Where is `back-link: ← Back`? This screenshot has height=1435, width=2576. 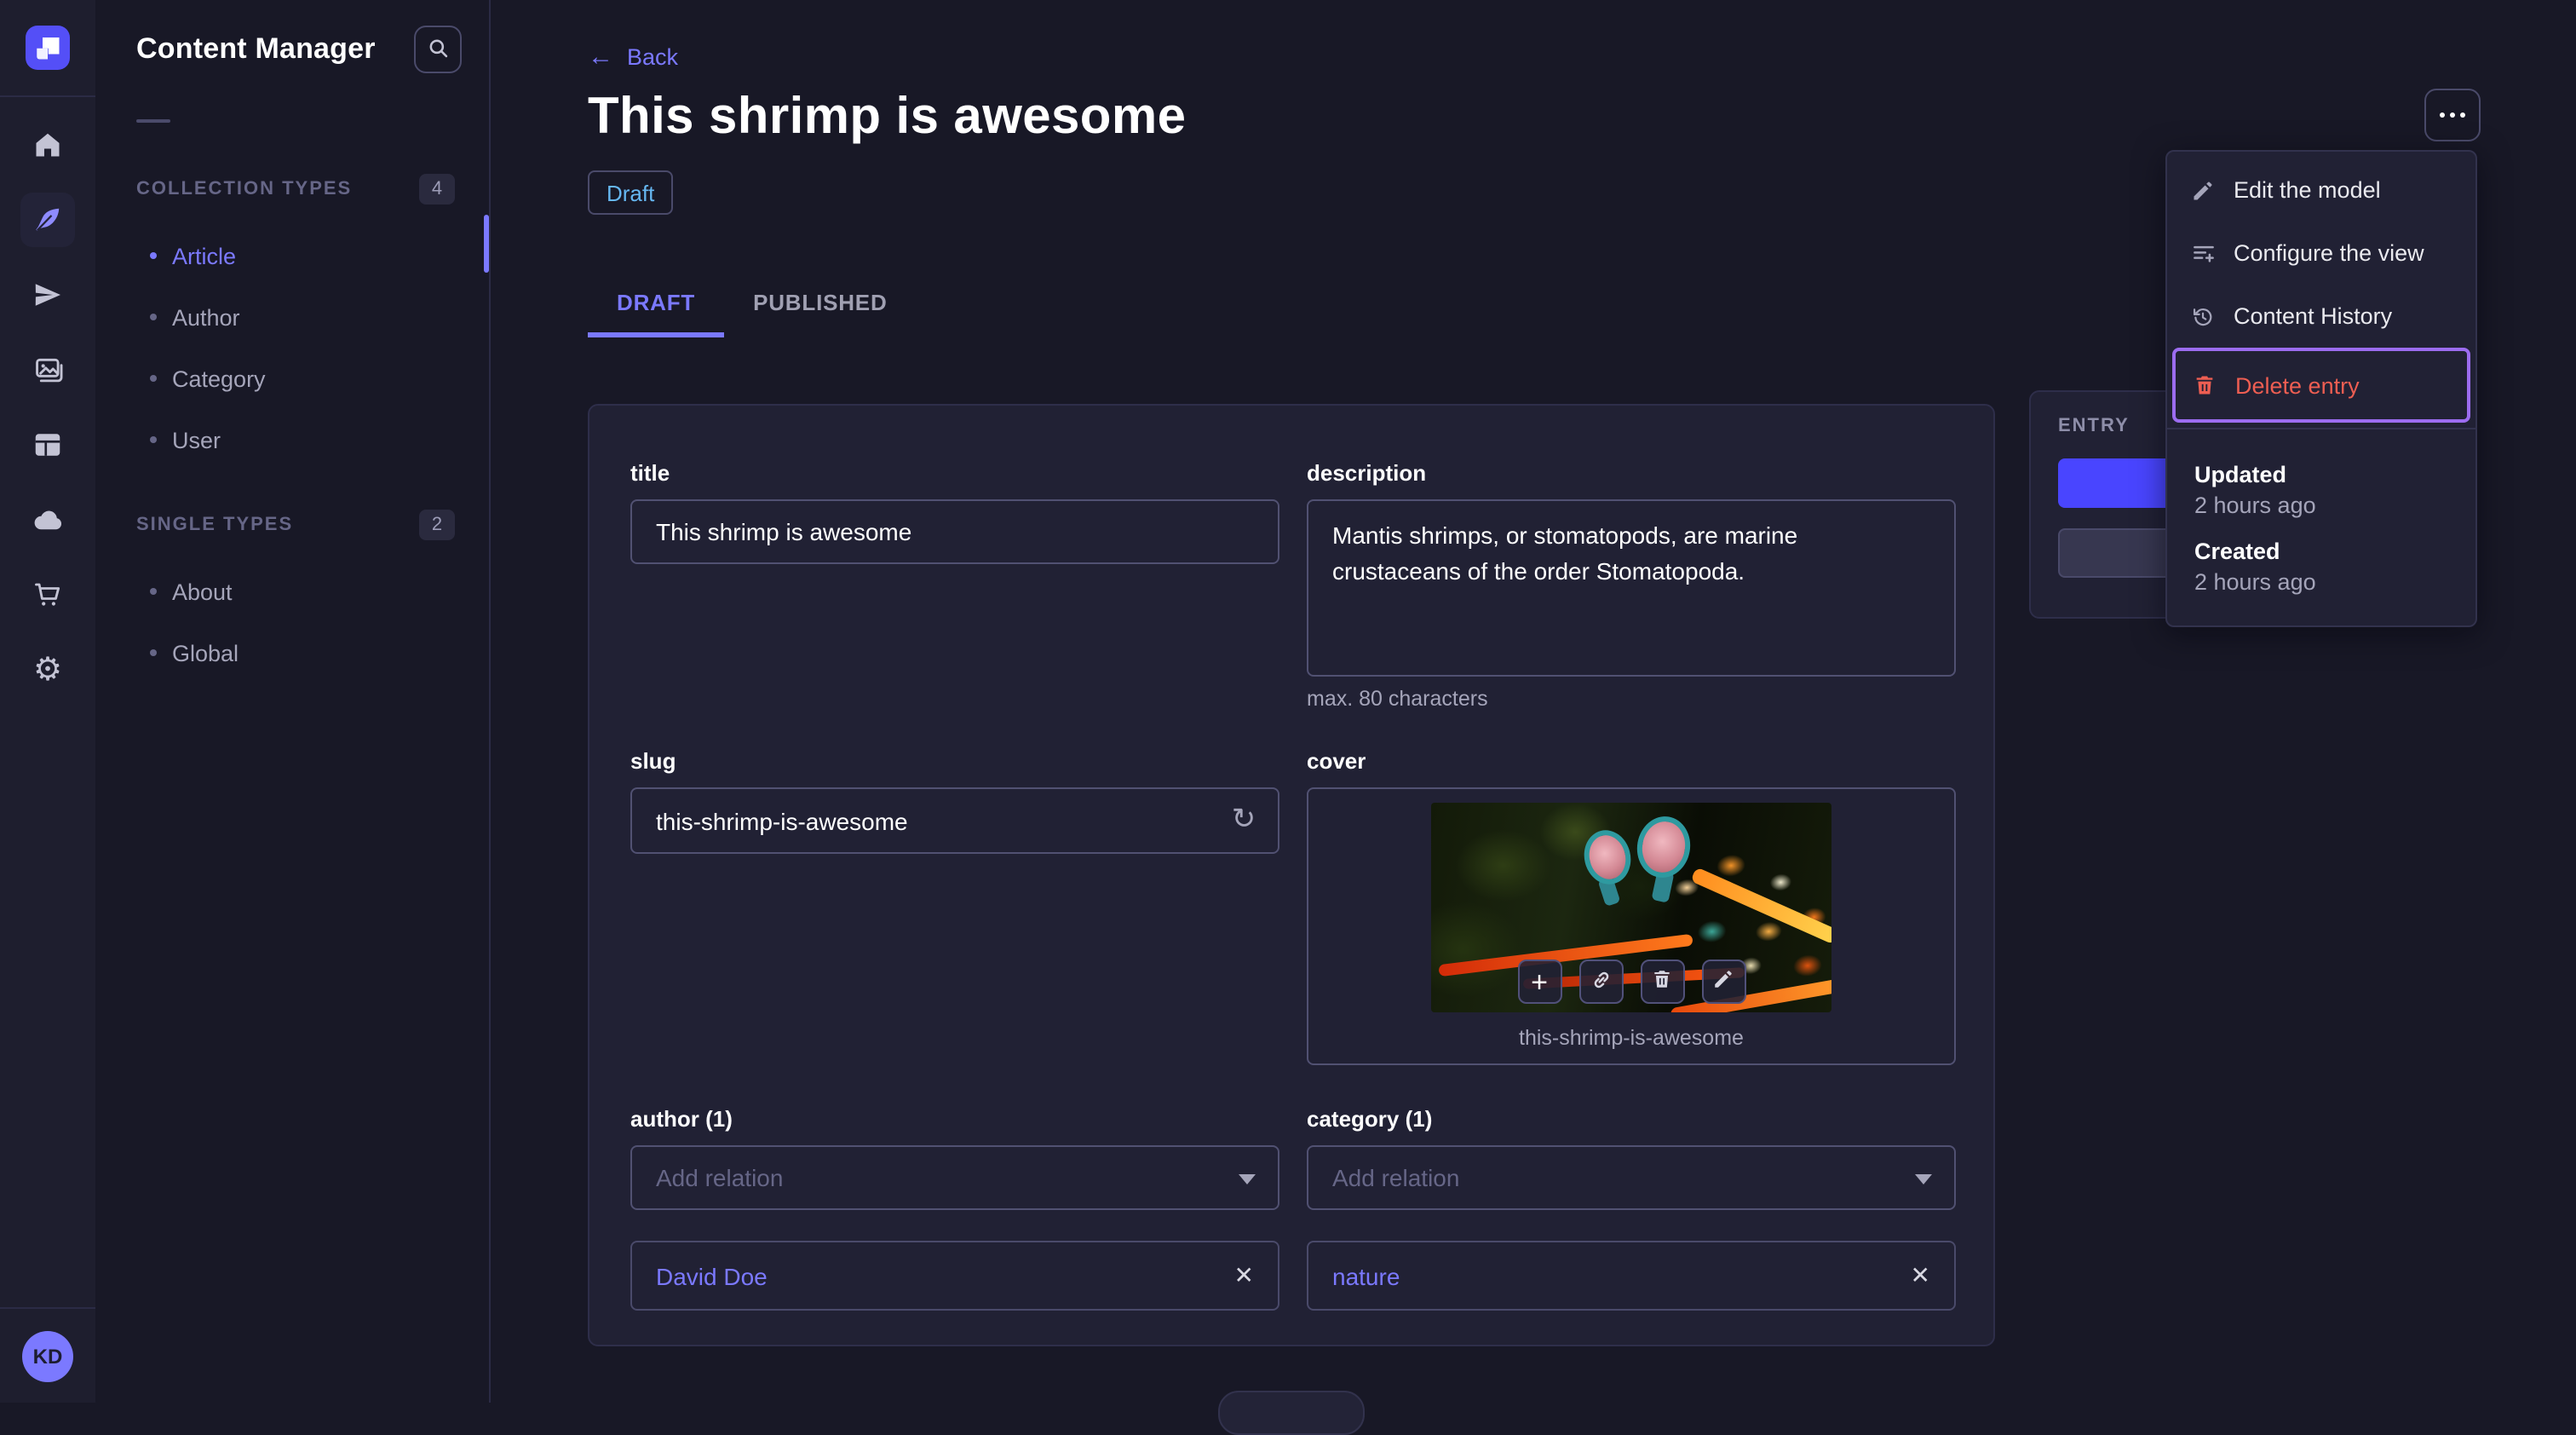 back-link: ← Back is located at coordinates (634, 57).